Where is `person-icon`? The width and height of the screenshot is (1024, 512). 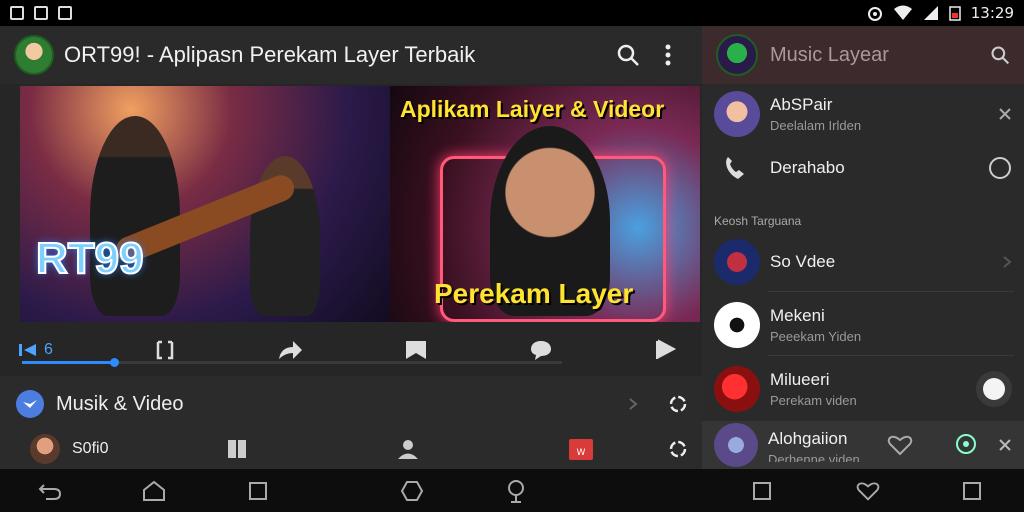 person-icon is located at coordinates (408, 449).